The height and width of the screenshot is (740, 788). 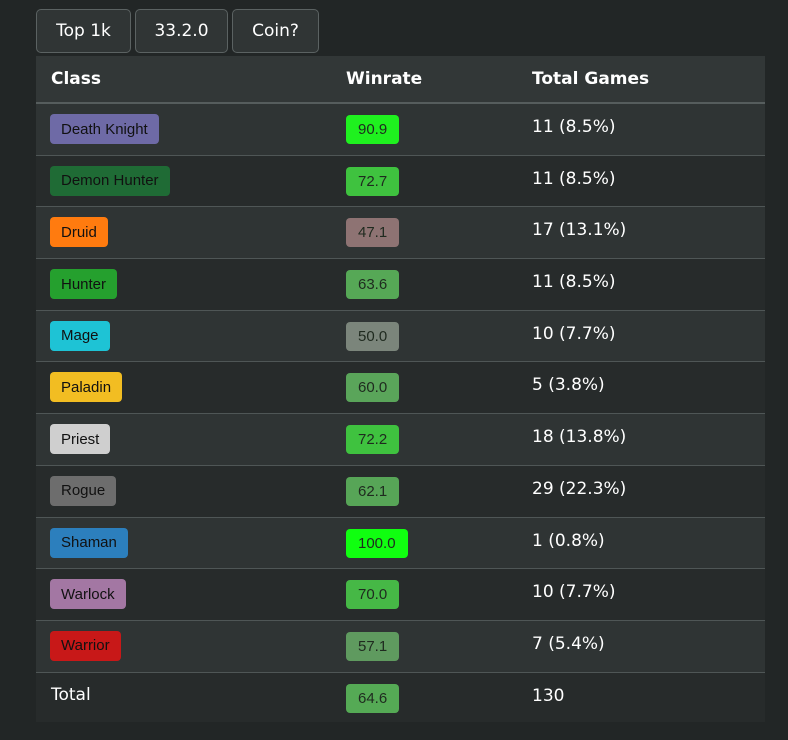 I want to click on total-games-cell: 7 (5.4%), so click(x=568, y=643).